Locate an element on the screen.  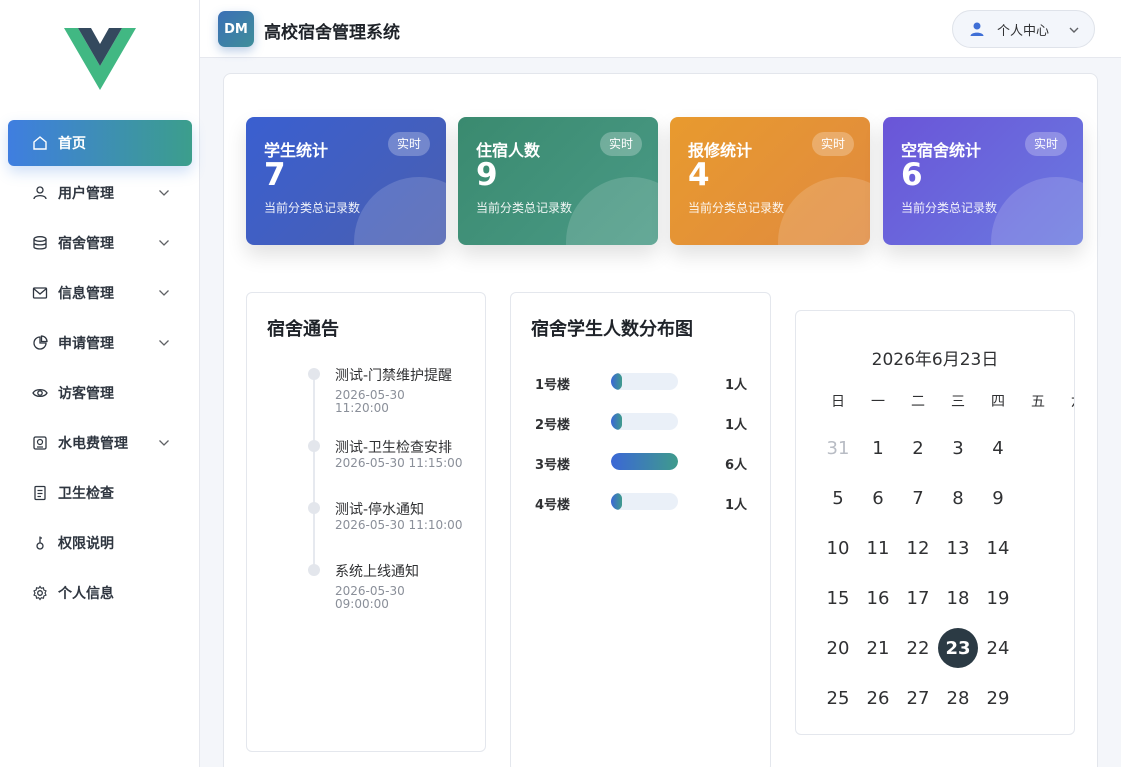
sidebar-item-label: 水电费管理 is located at coordinates (93, 444).